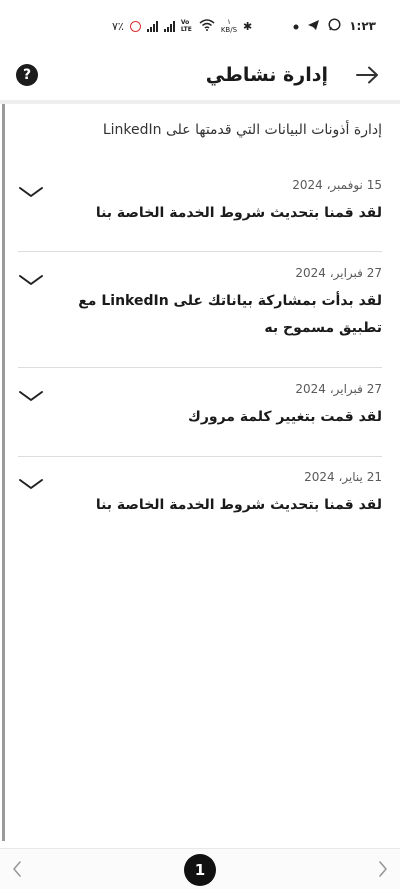 This screenshot has width=400, height=889. Describe the element at coordinates (337, 185) in the screenshot. I see `activity-date: 15 نوفمبر، 2024` at that location.